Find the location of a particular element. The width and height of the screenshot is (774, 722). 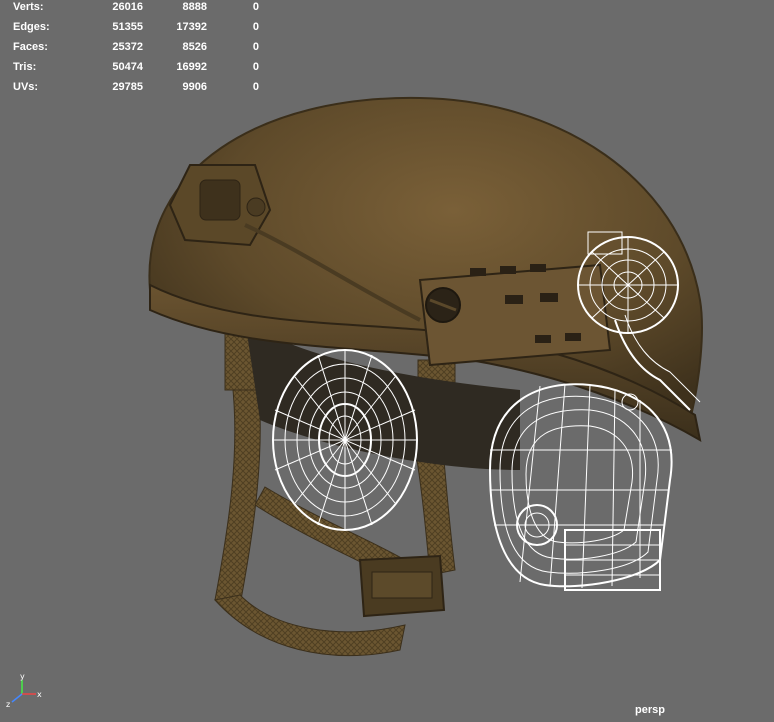

hud-value-scene: 50474 is located at coordinates (127, 67).